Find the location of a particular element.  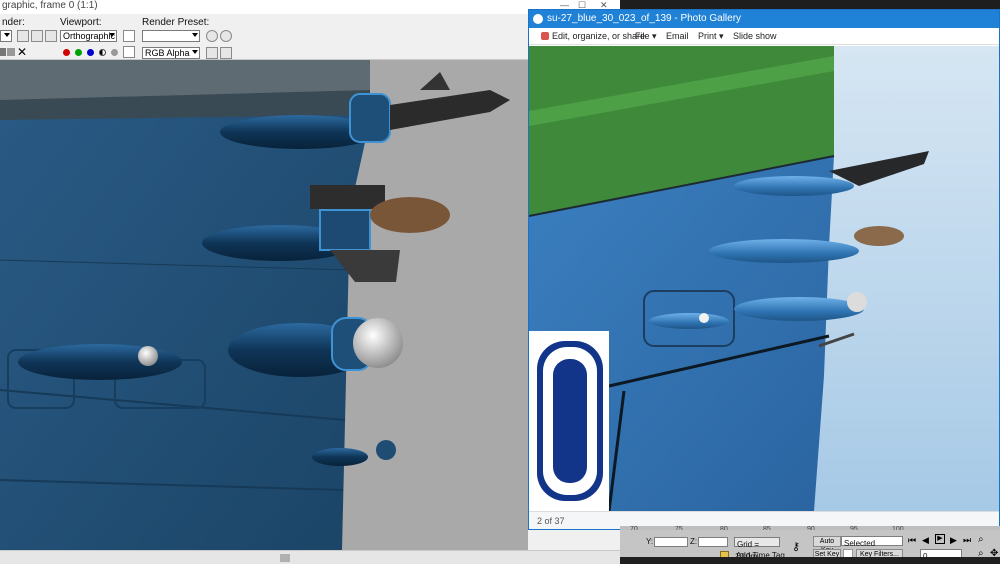

taskbar-strip is located at coordinates (810, 560).